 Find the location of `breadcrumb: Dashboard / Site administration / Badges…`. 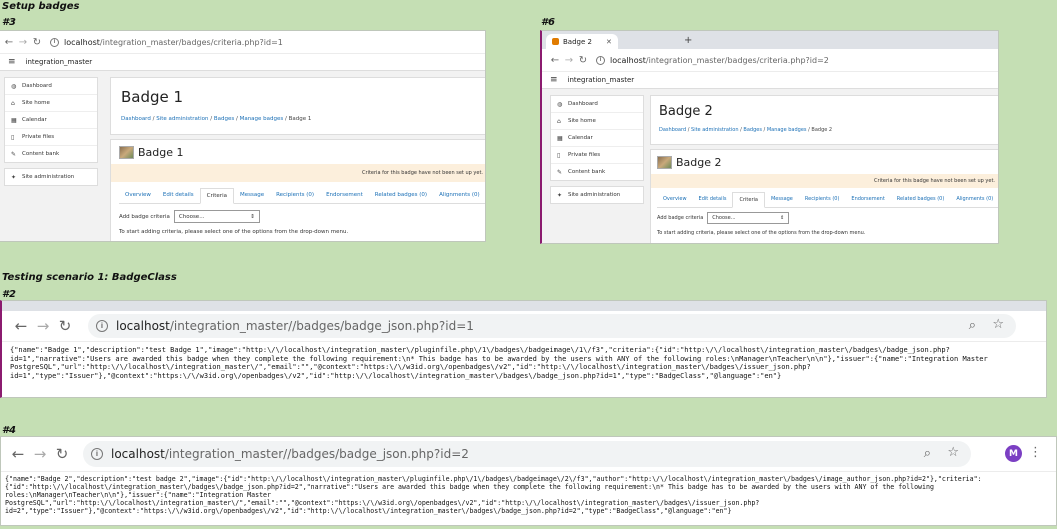

breadcrumb: Dashboard / Site administration / Badges… is located at coordinates (745, 130).